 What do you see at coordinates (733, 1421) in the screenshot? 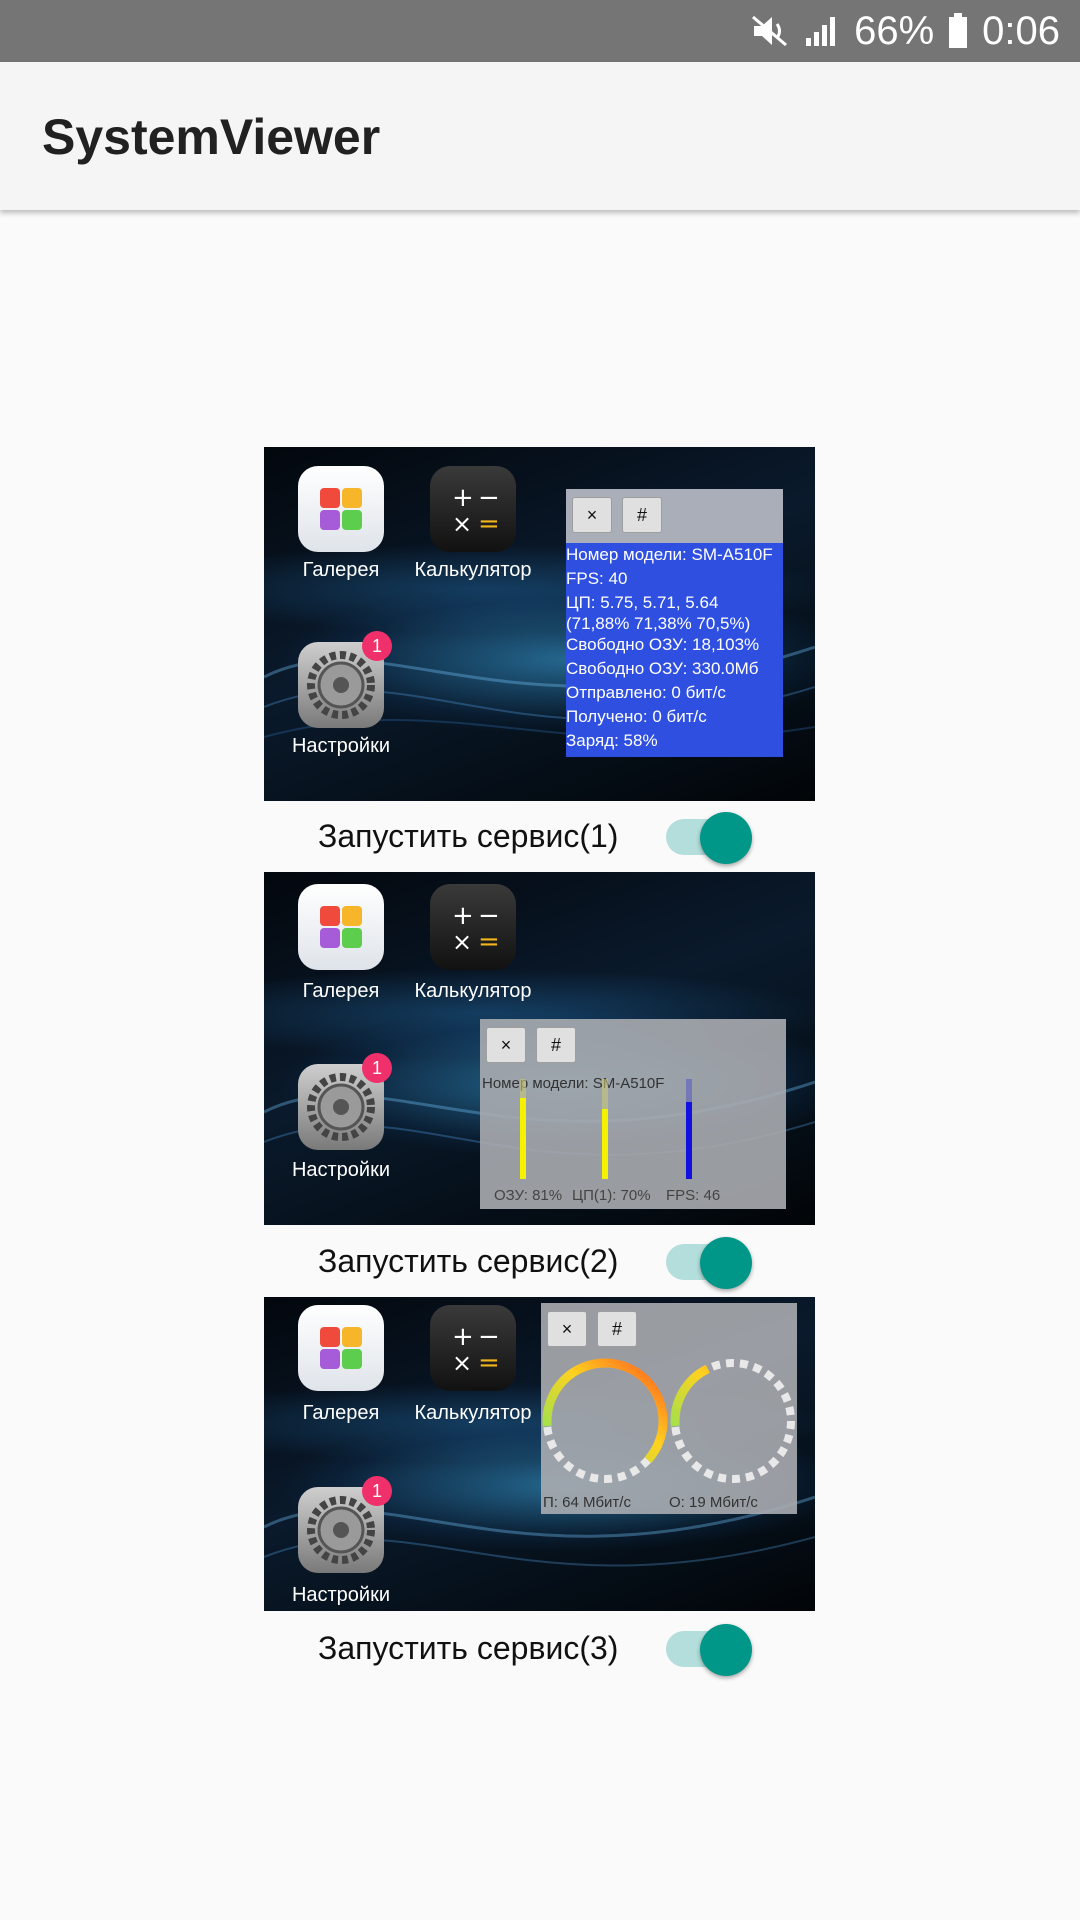
I see `download-gauge-arc` at bounding box center [733, 1421].